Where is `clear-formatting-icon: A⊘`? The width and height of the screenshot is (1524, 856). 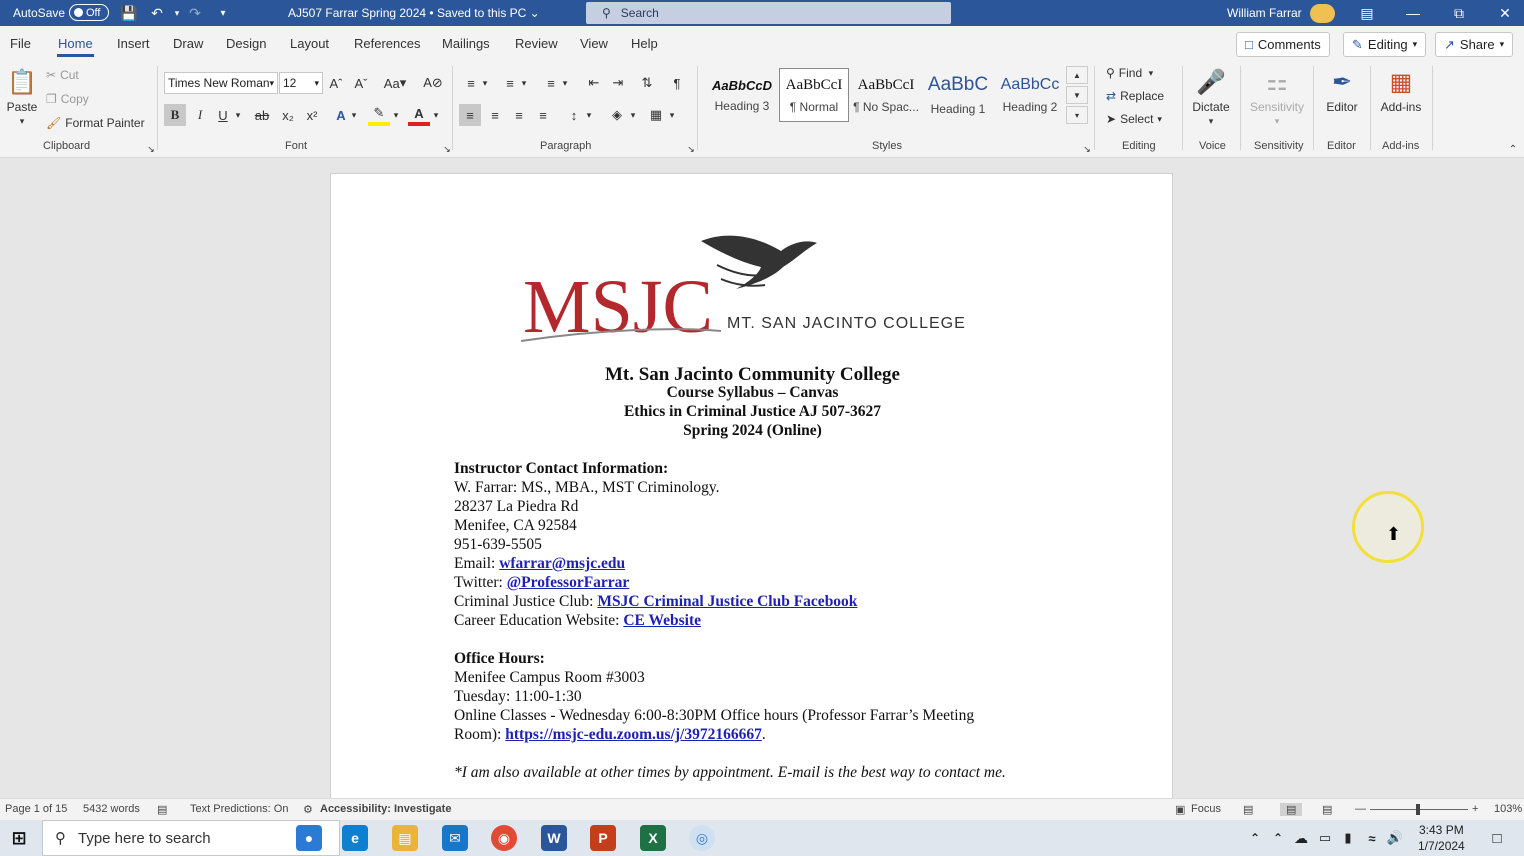
clear-formatting-icon: A⊘ is located at coordinates (433, 83).